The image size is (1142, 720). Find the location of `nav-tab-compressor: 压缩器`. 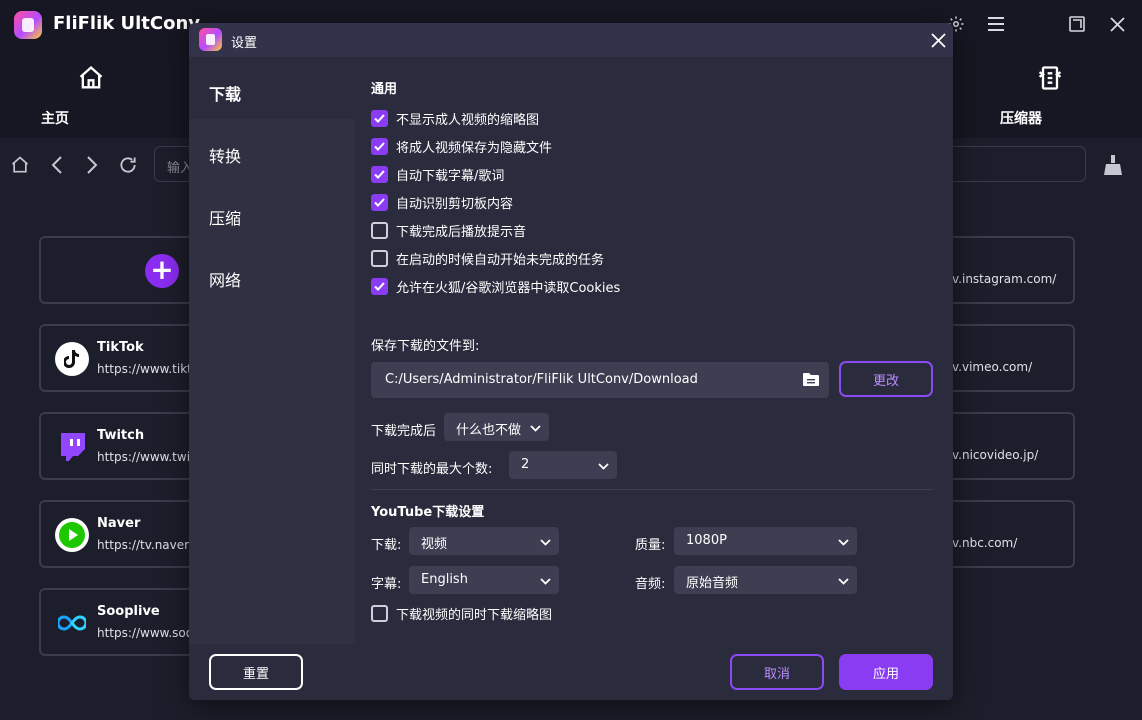

nav-tab-compressor: 压缩器 is located at coordinates (1050, 94).